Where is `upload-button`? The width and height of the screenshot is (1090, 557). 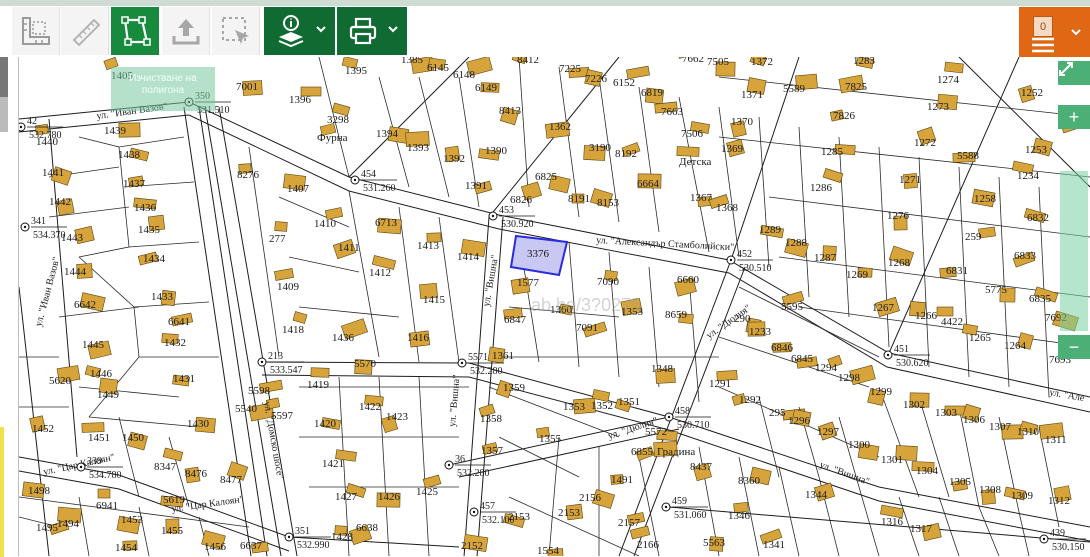 upload-button is located at coordinates (186, 31).